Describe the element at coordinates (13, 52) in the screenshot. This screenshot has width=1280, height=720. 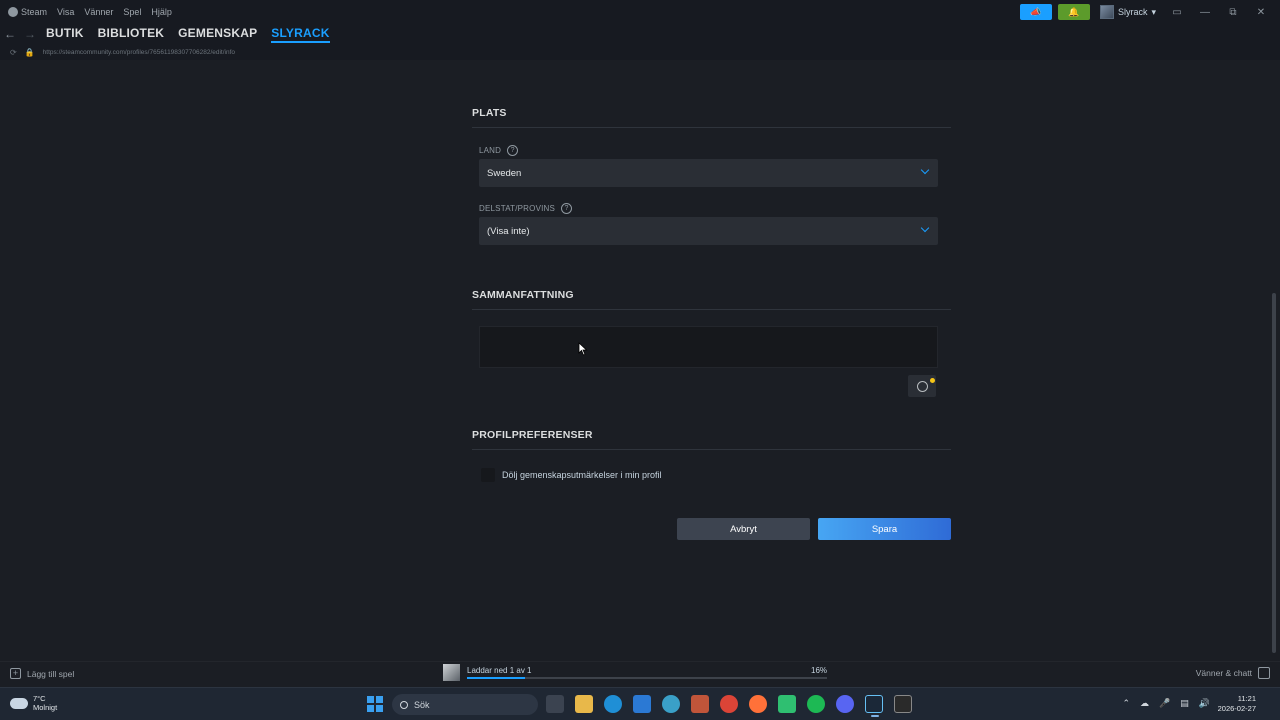
I see `reload-icon: ⟳` at that location.